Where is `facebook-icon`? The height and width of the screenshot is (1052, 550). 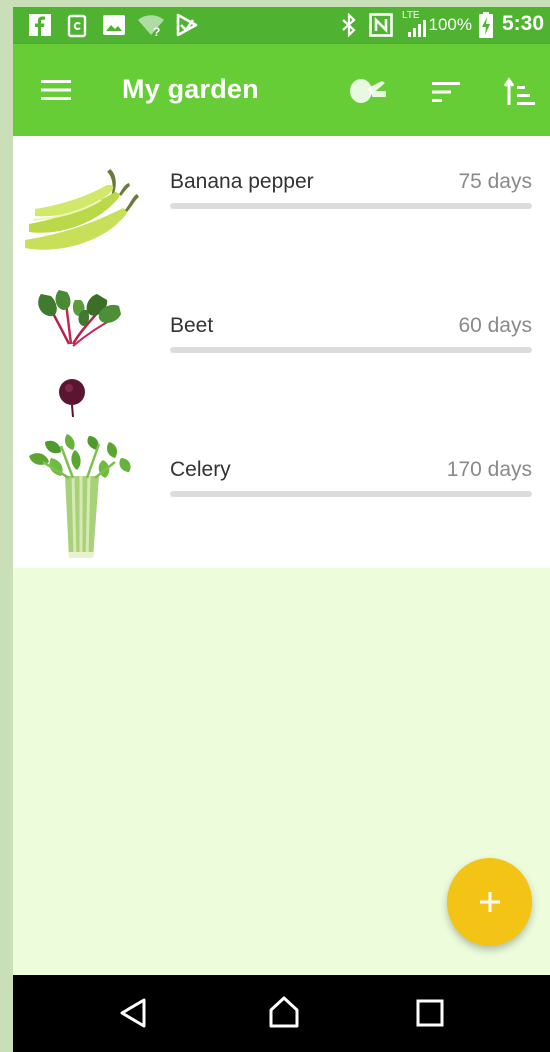
facebook-icon is located at coordinates (40, 25).